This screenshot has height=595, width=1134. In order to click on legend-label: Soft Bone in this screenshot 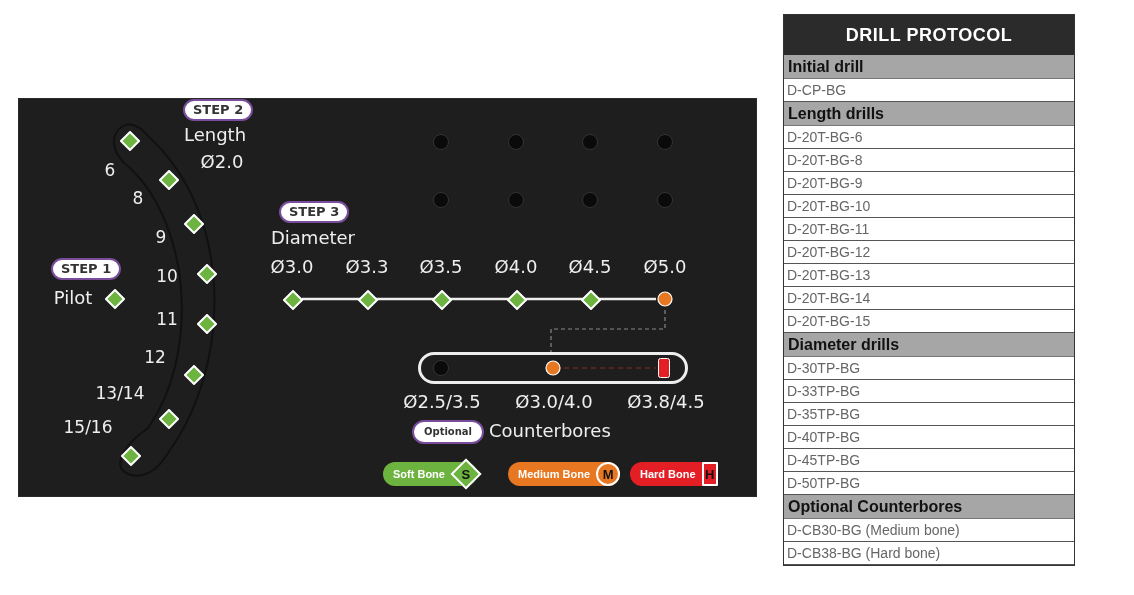, I will do `click(419, 474)`.